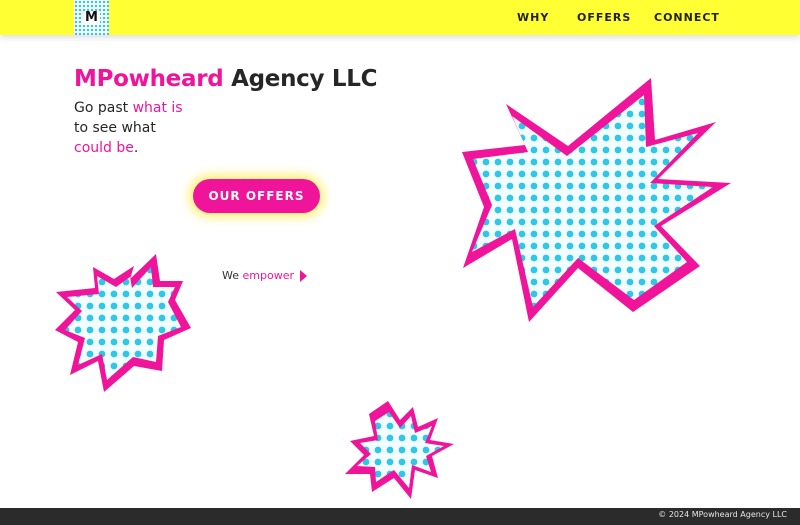 This screenshot has width=800, height=525. What do you see at coordinates (400, 17) in the screenshot?
I see `header-bar: M WHY OFFERS CONNECT` at bounding box center [400, 17].